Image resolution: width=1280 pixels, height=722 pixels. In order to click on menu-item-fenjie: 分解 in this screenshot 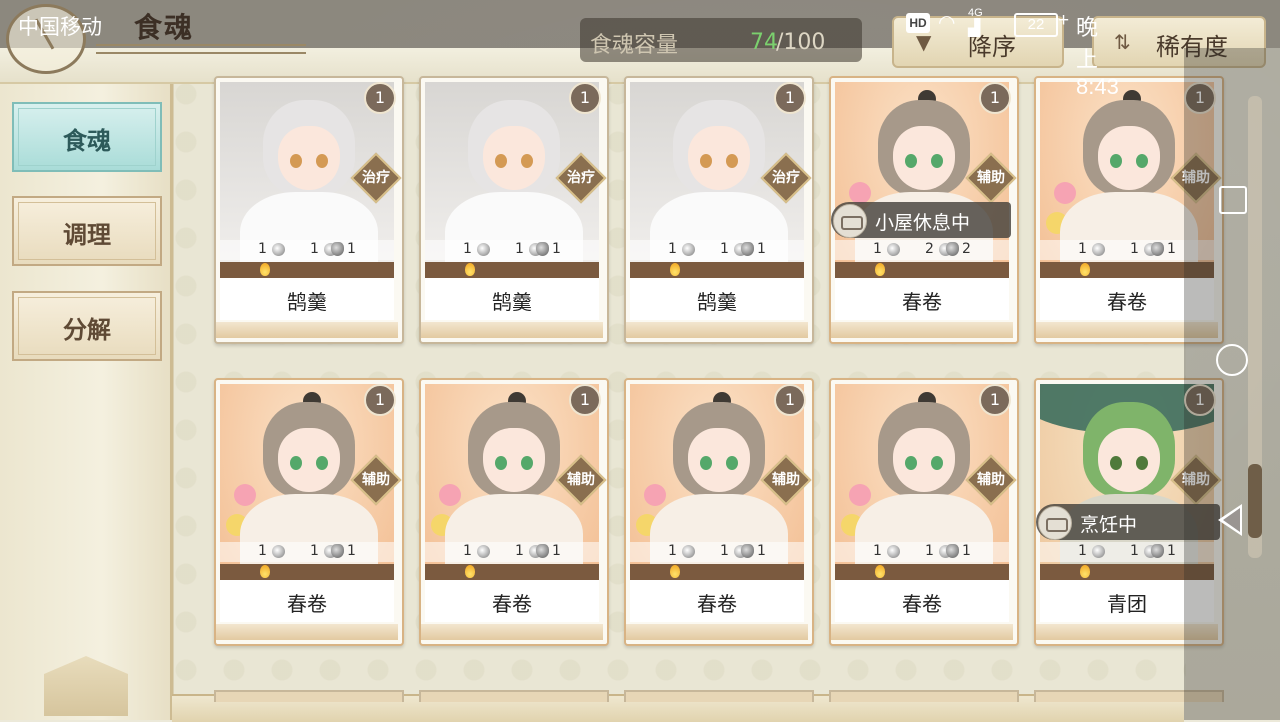, I will do `click(87, 326)`.